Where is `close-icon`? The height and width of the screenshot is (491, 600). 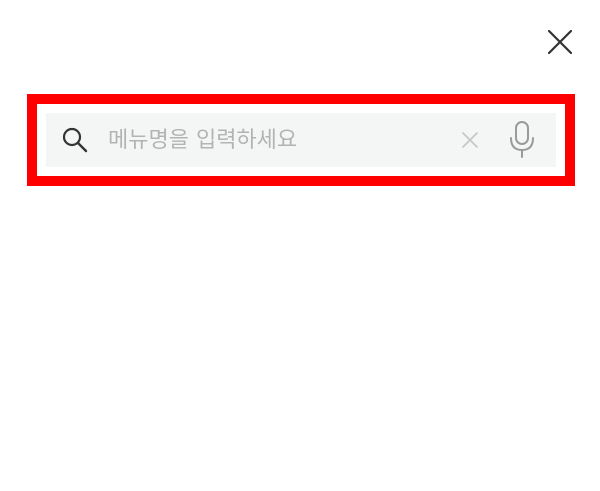
close-icon is located at coordinates (560, 42).